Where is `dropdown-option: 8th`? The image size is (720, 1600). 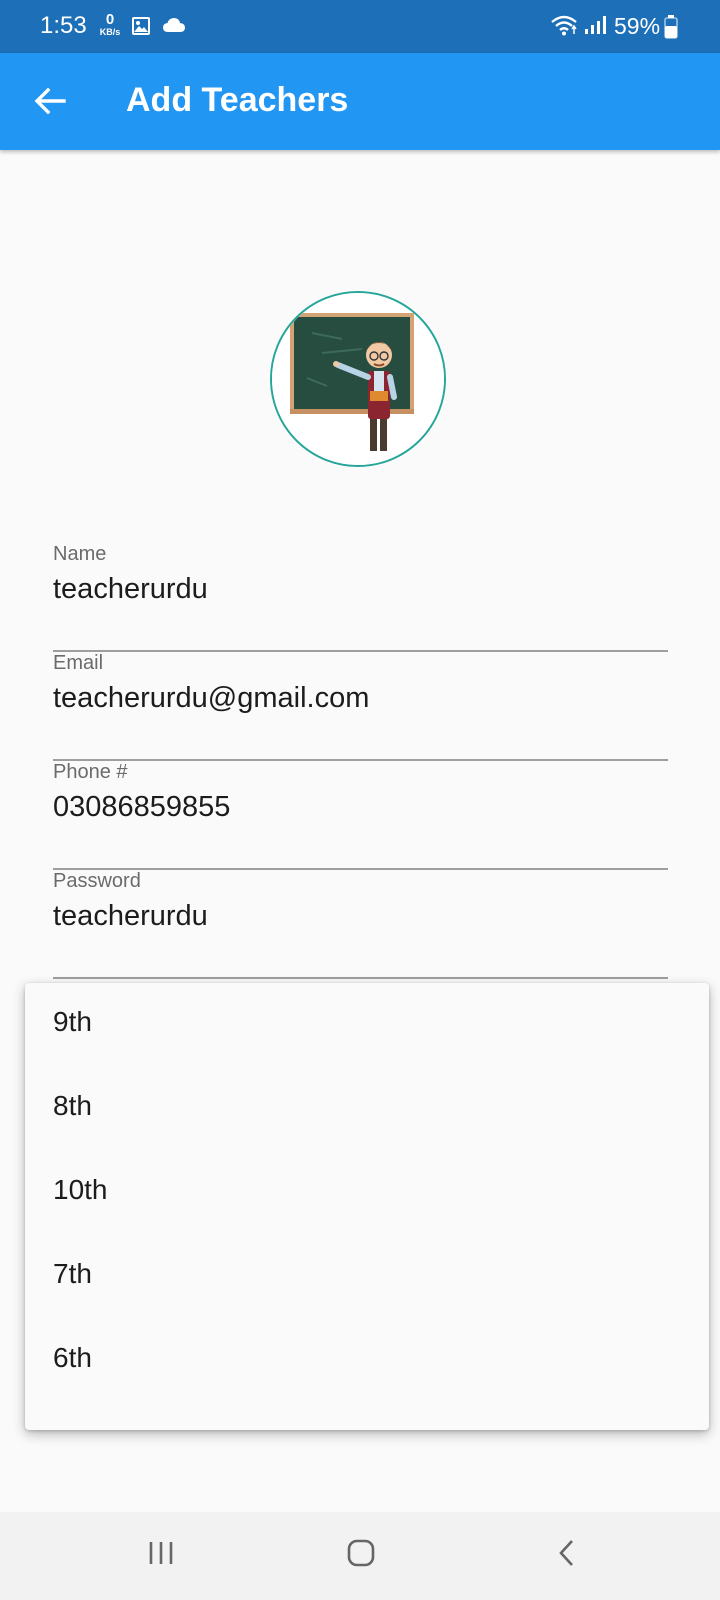 dropdown-option: 8th is located at coordinates (367, 1109).